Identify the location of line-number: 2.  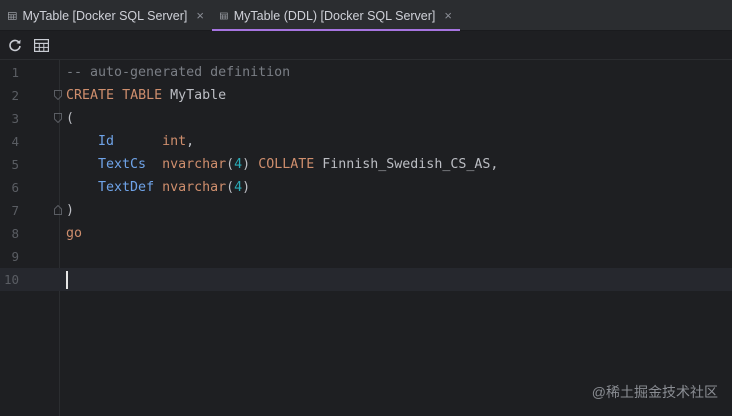
(15, 95).